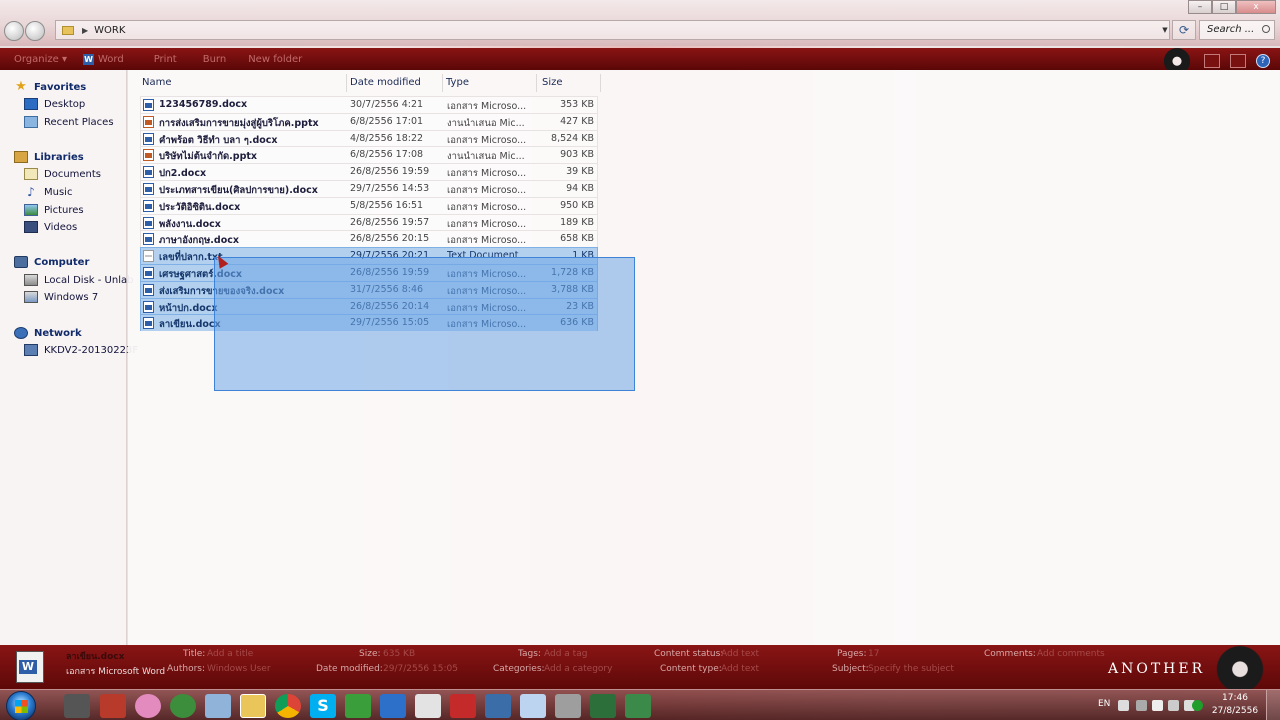  What do you see at coordinates (1123, 705) in the screenshot?
I see `tray-overflow-icon` at bounding box center [1123, 705].